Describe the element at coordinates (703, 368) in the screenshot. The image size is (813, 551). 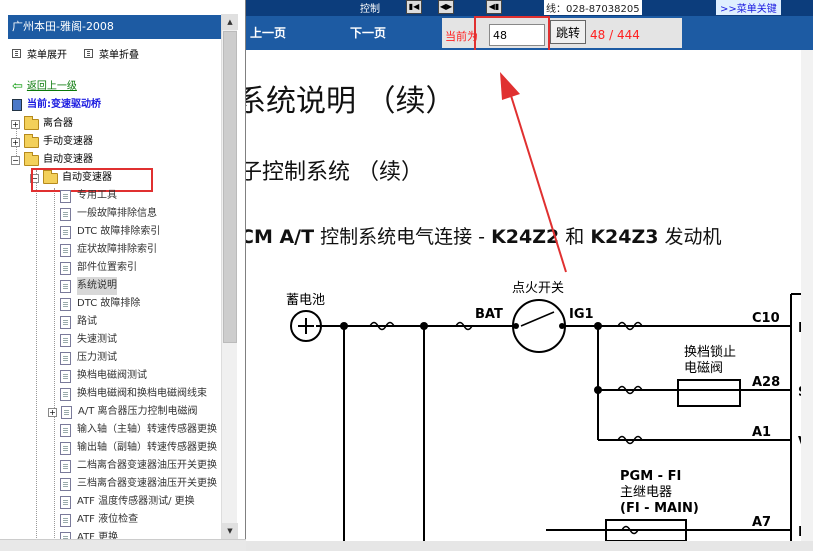
I see `label-solenoid: 电磁阀` at that location.